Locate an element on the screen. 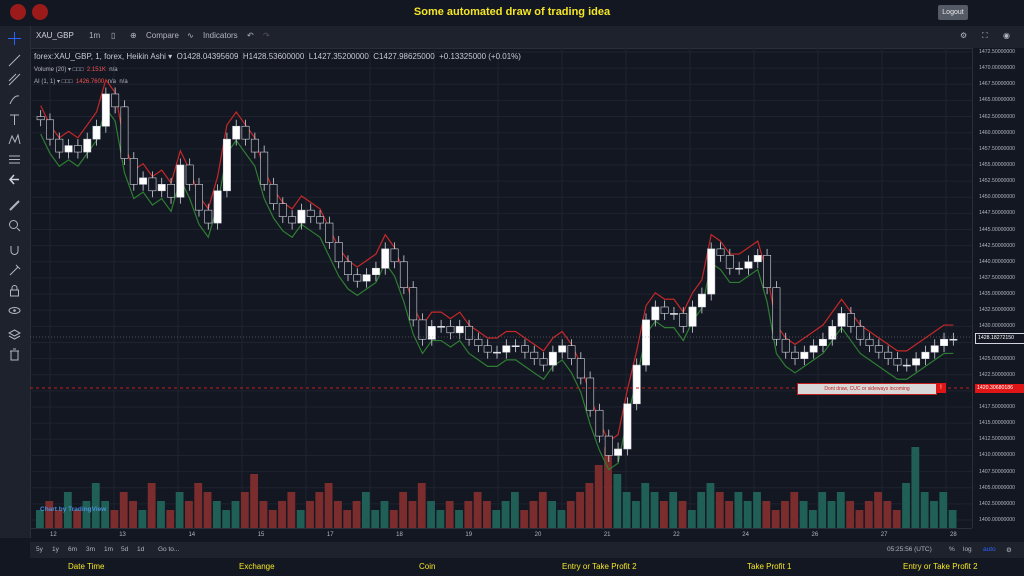  chart-style-icon: ▯ is located at coordinates (113, 35).